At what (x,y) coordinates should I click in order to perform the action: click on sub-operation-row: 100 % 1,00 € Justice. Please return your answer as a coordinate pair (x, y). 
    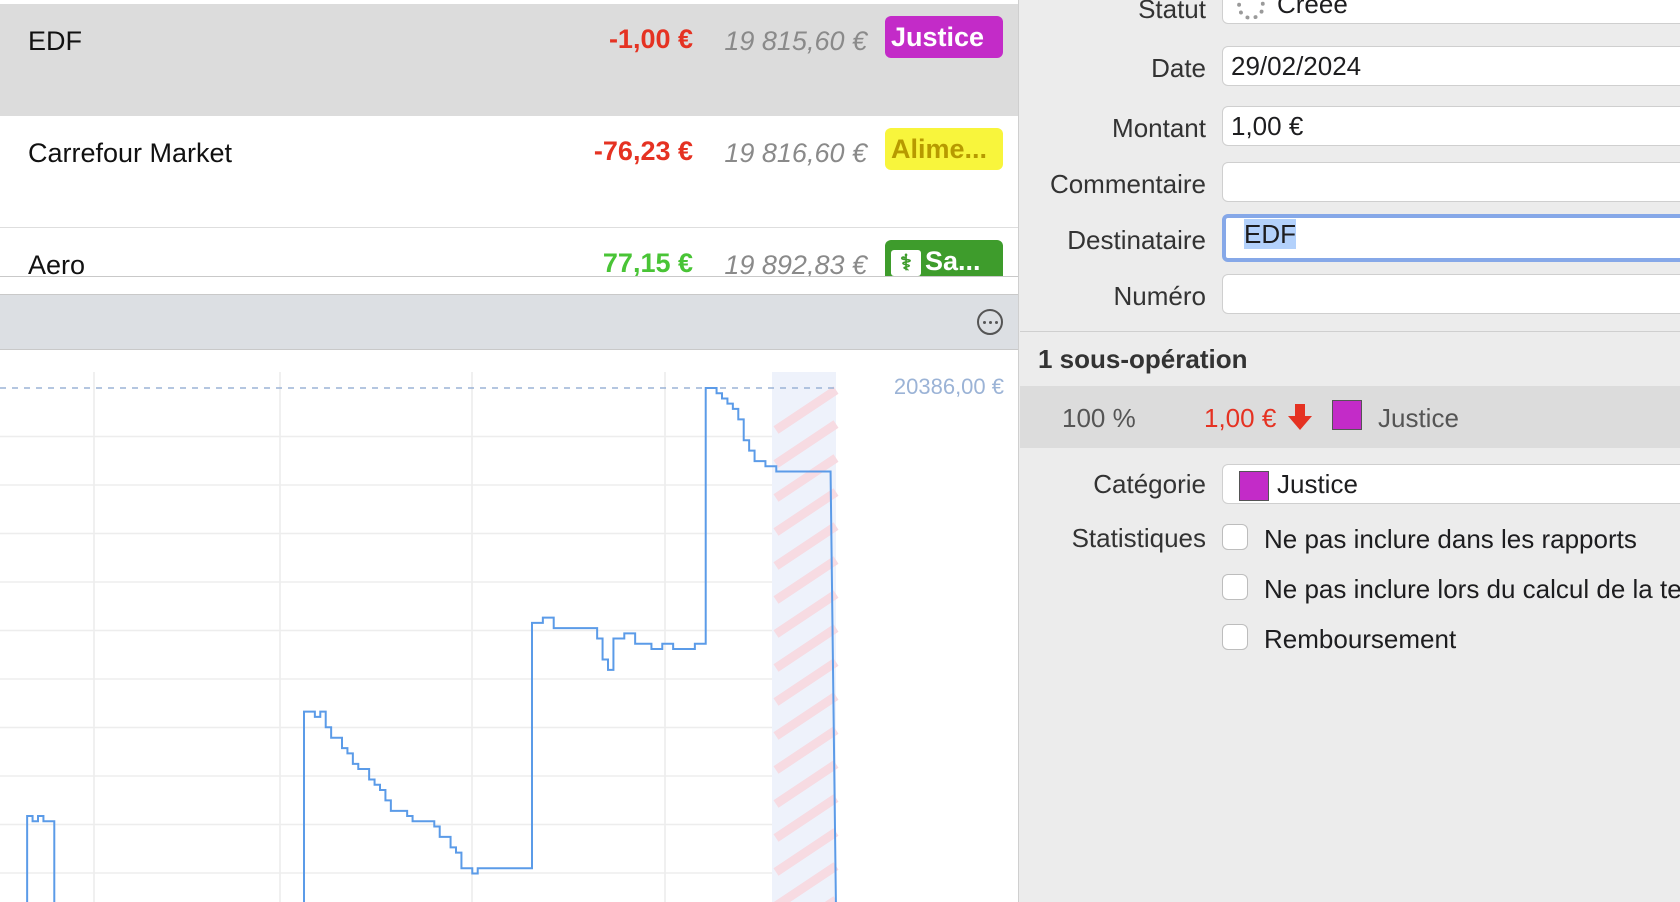
    Looking at the image, I should click on (1350, 417).